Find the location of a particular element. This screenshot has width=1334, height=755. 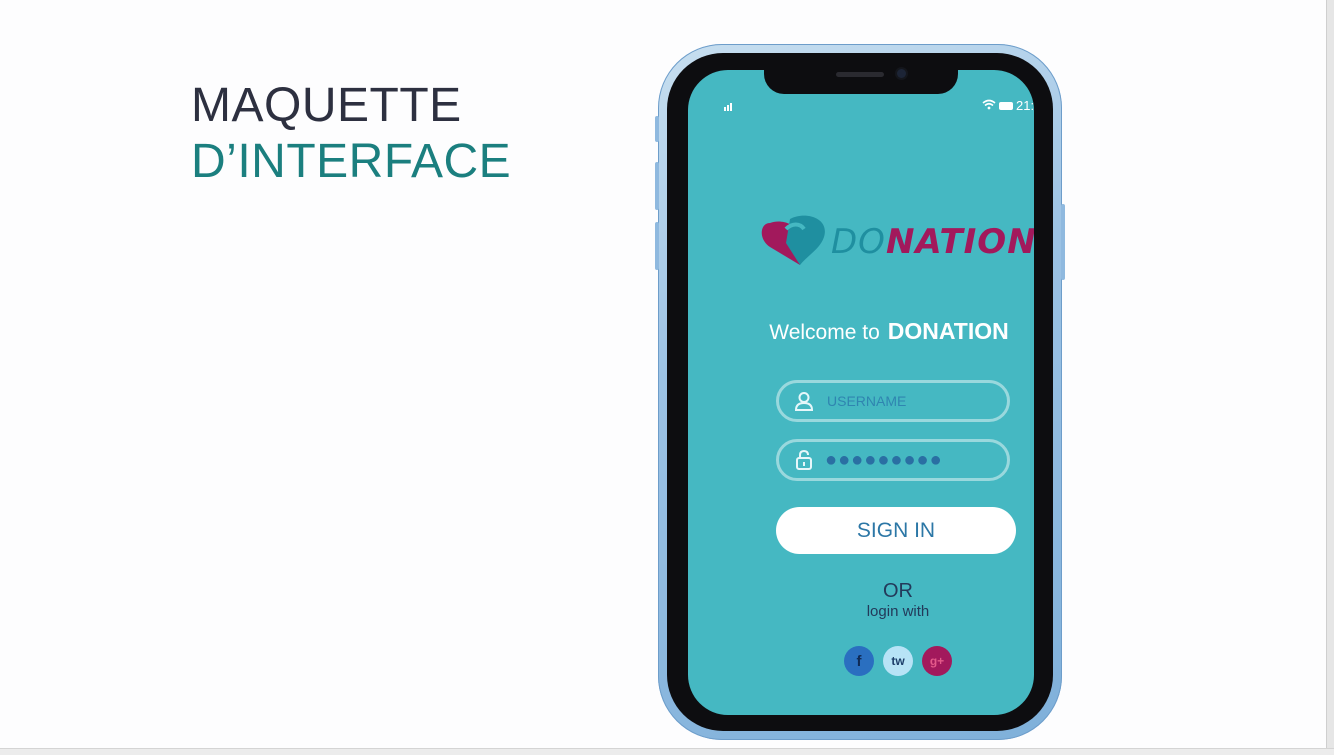

password-field: ●●●●●●●●● is located at coordinates (893, 460).